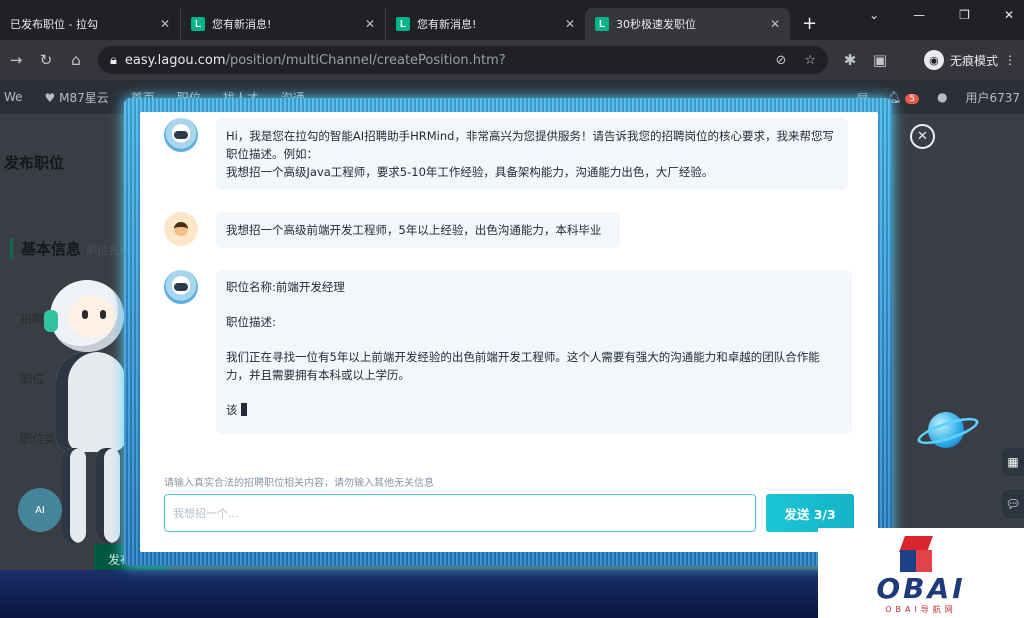 This screenshot has height=618, width=1024. Describe the element at coordinates (809, 26) in the screenshot. I see `new-tab-icon: +` at that location.